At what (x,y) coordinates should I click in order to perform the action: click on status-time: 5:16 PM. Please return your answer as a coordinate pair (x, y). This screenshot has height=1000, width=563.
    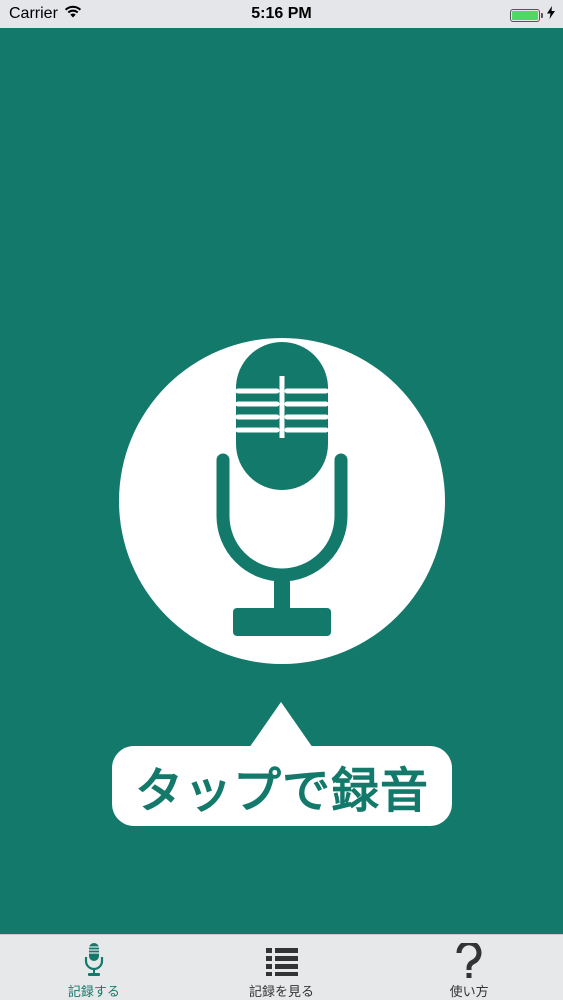
    Looking at the image, I should click on (281, 13).